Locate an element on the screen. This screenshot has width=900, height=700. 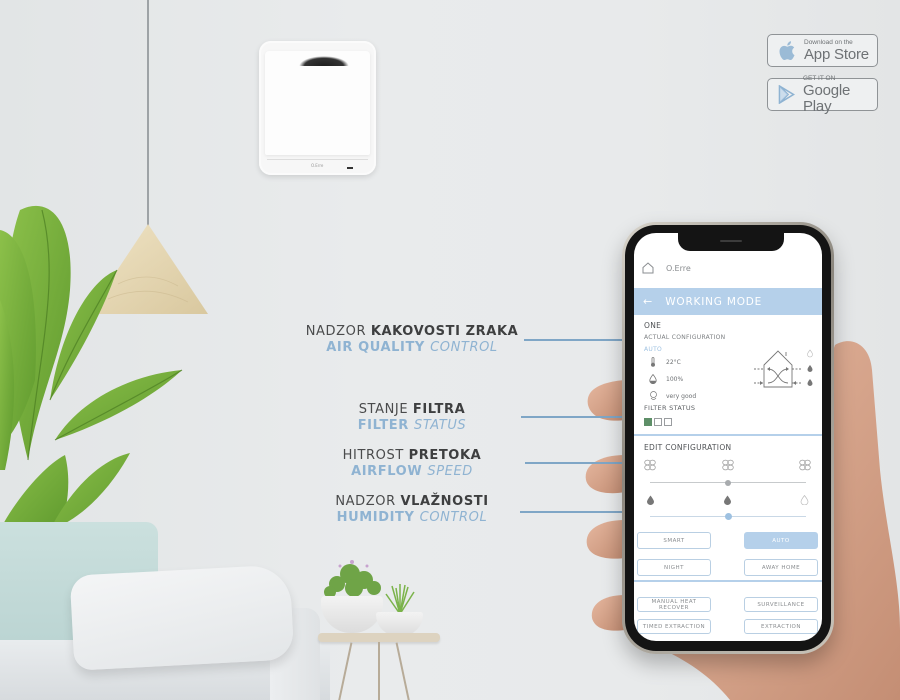
device-label: ONE is located at coordinates (653, 325).